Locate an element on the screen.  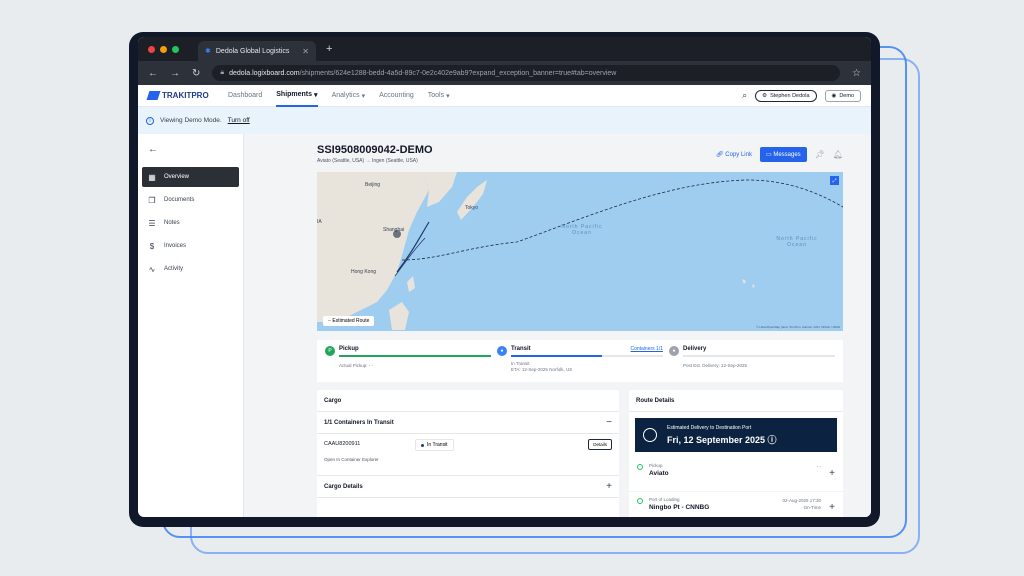
copy-link-button: 🔗︎ Copy Link is located at coordinates (734, 154).